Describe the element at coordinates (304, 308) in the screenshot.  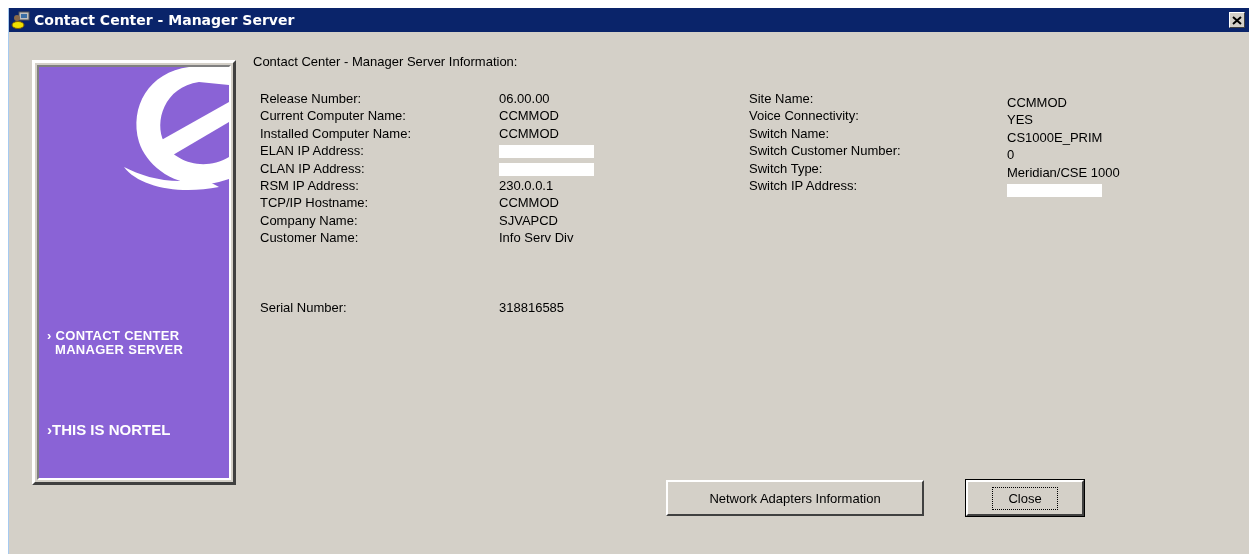
I see `field-label: Serial Number:` at that location.